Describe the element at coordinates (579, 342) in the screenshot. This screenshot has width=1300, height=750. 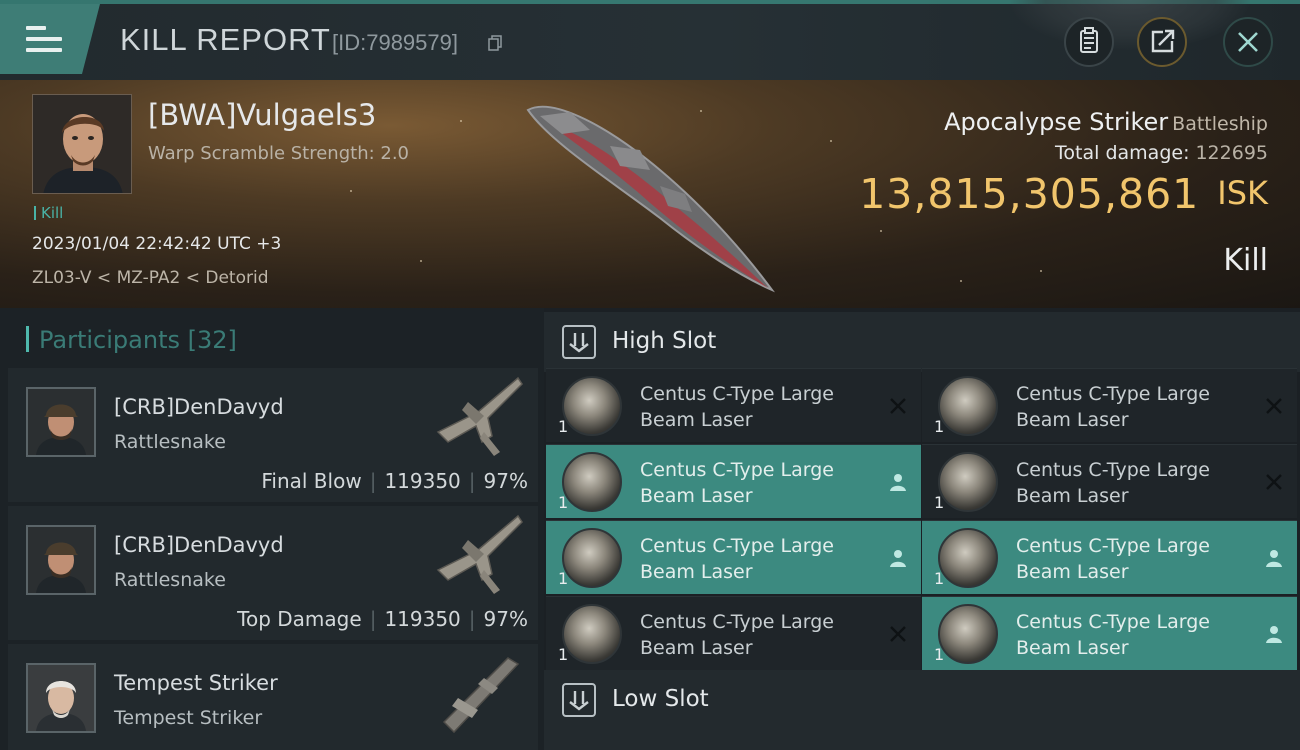
I see `high-slot-icon` at that location.